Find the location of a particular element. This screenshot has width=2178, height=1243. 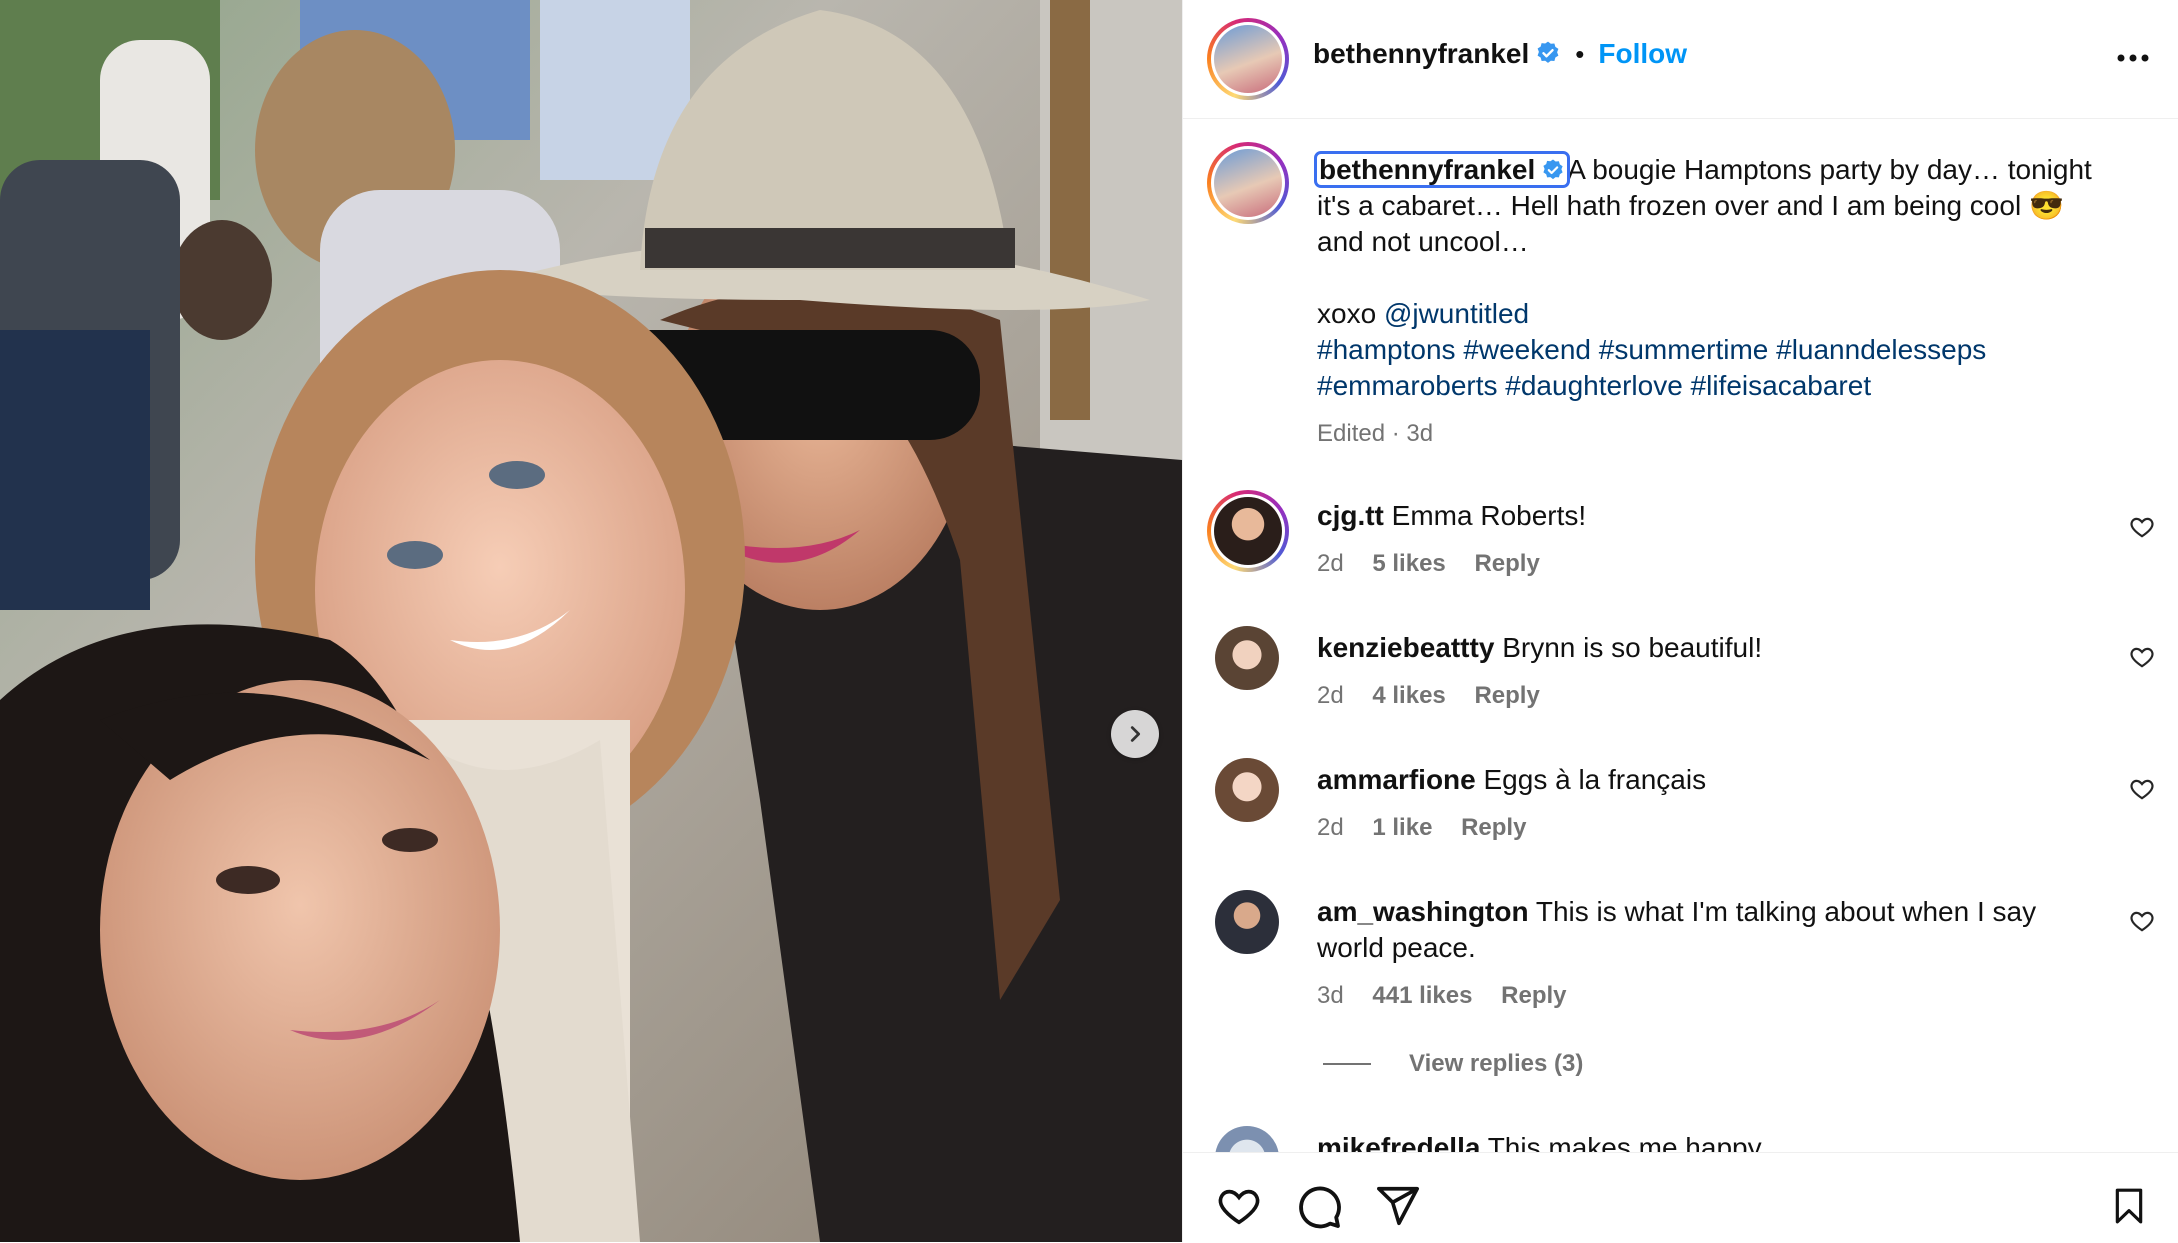

comment-text: Brynn is so beautiful! is located at coordinates (1632, 647).